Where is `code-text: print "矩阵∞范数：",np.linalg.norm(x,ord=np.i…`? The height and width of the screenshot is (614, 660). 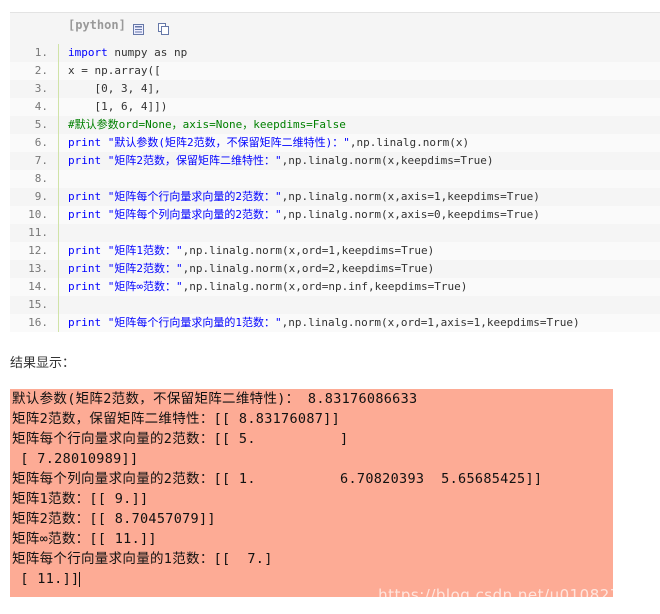 code-text: print "矩阵∞范数：",np.linalg.norm(x,ord=np.i… is located at coordinates (267, 287).